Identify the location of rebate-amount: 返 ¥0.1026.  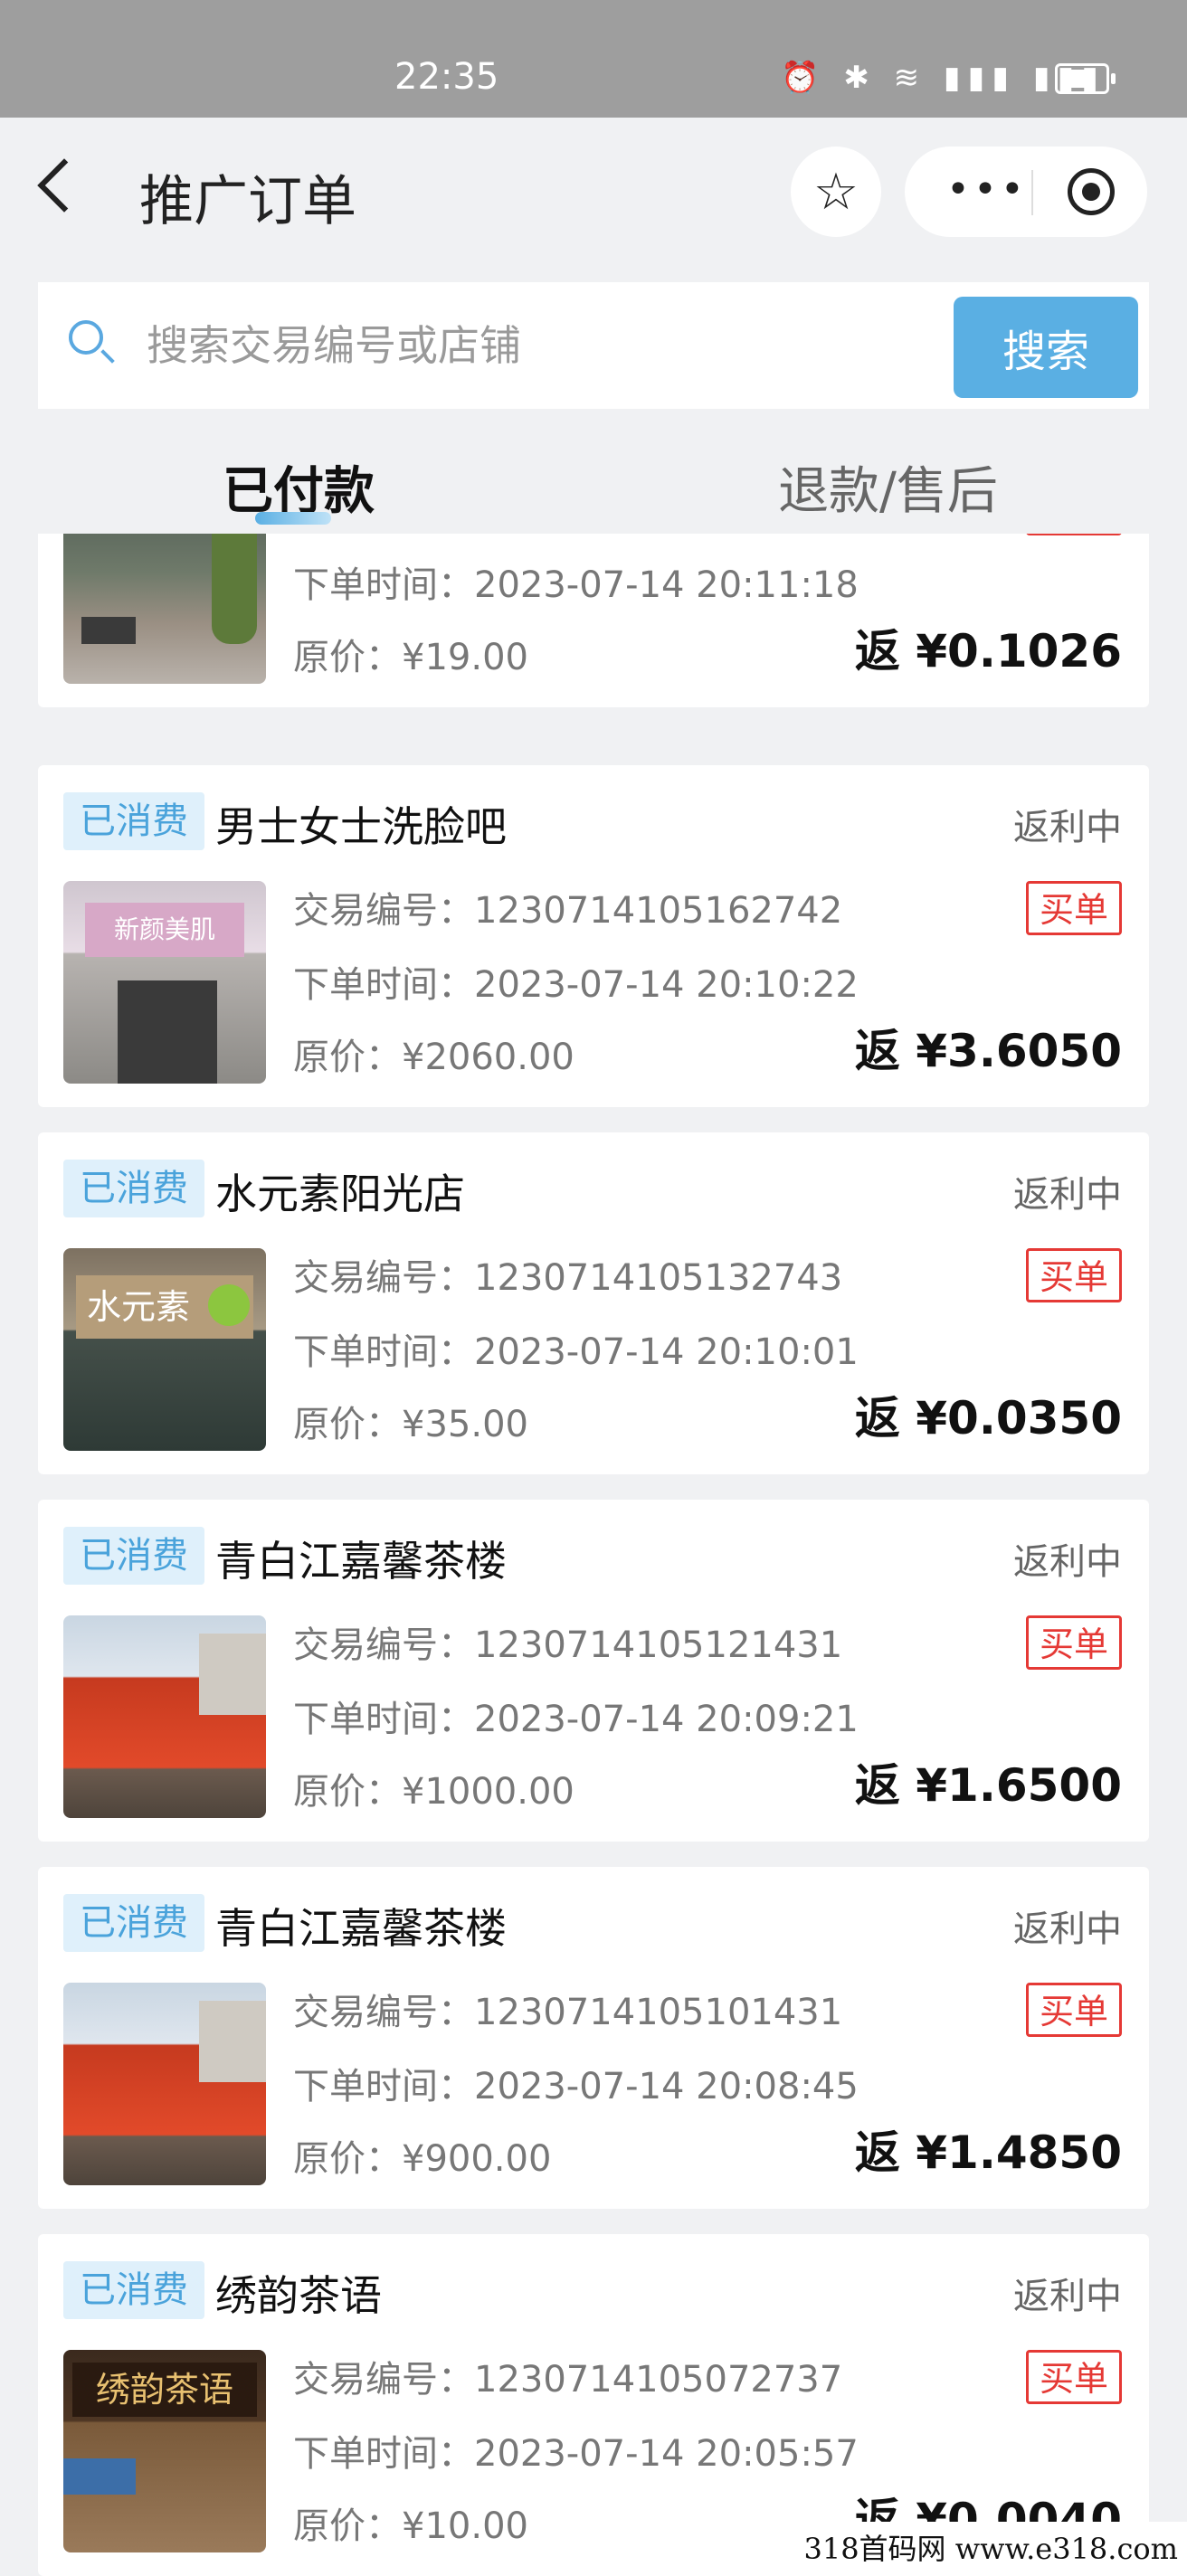
(989, 647).